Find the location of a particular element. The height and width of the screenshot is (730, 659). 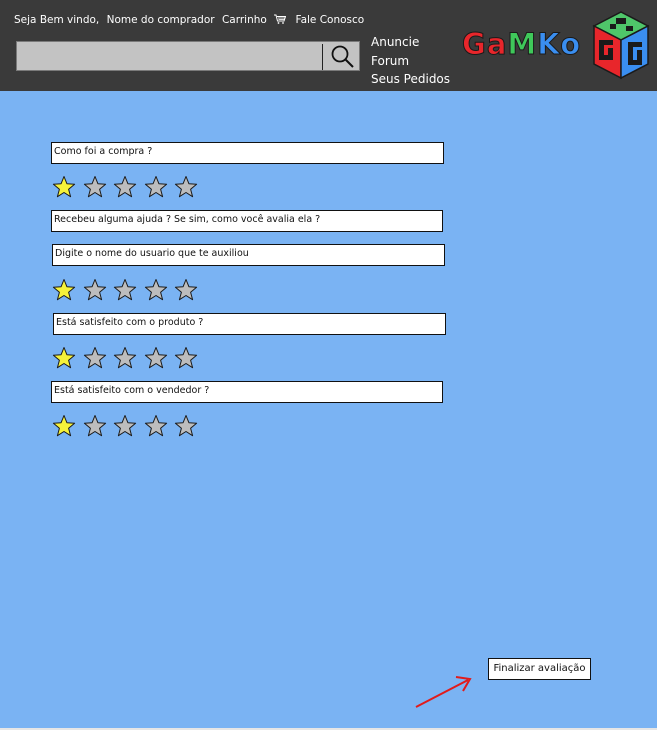

welcome-text: Seja Bem vindo, is located at coordinates (57, 20).